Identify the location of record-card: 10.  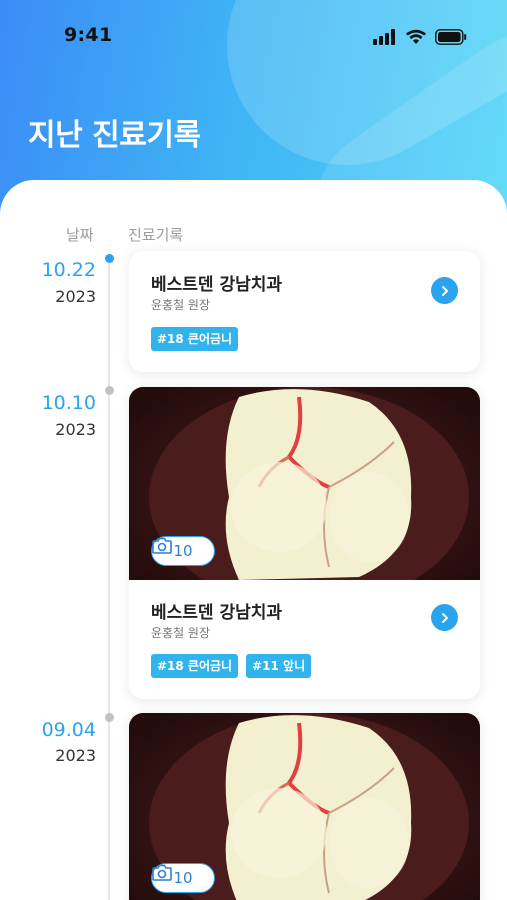
(304, 806).